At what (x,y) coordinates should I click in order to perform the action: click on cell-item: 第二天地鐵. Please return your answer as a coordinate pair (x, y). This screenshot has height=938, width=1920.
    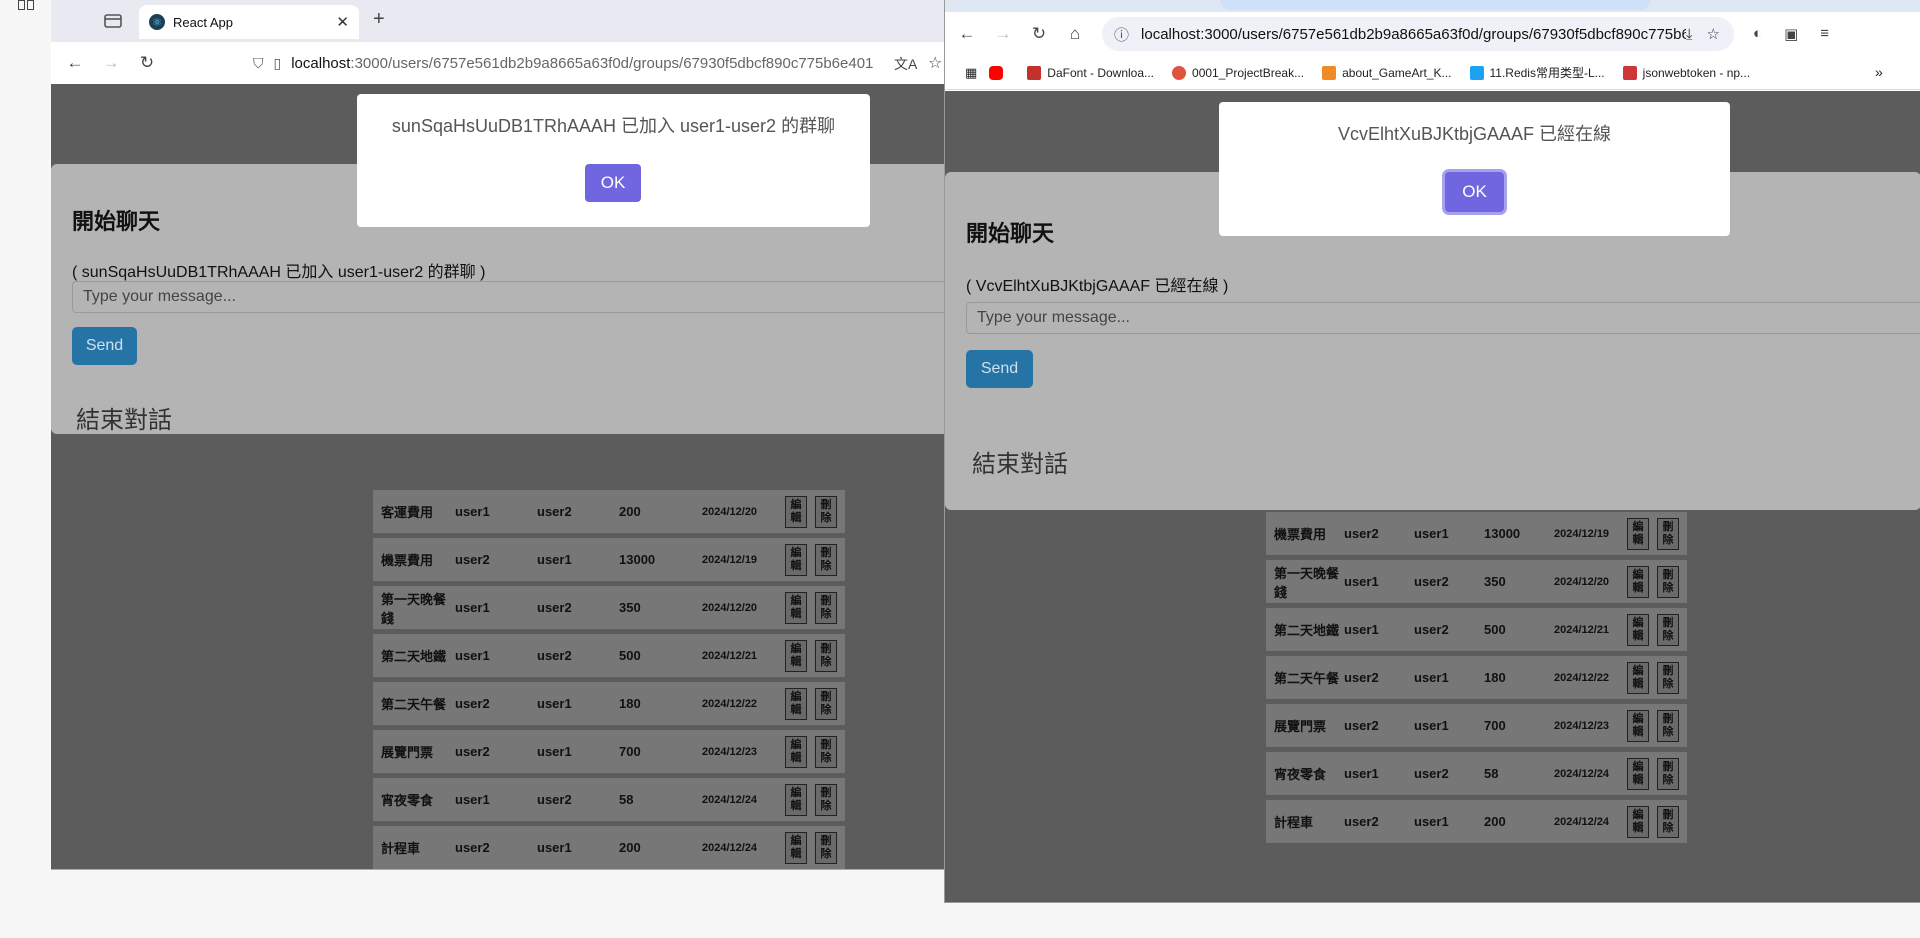
    Looking at the image, I should click on (1307, 630).